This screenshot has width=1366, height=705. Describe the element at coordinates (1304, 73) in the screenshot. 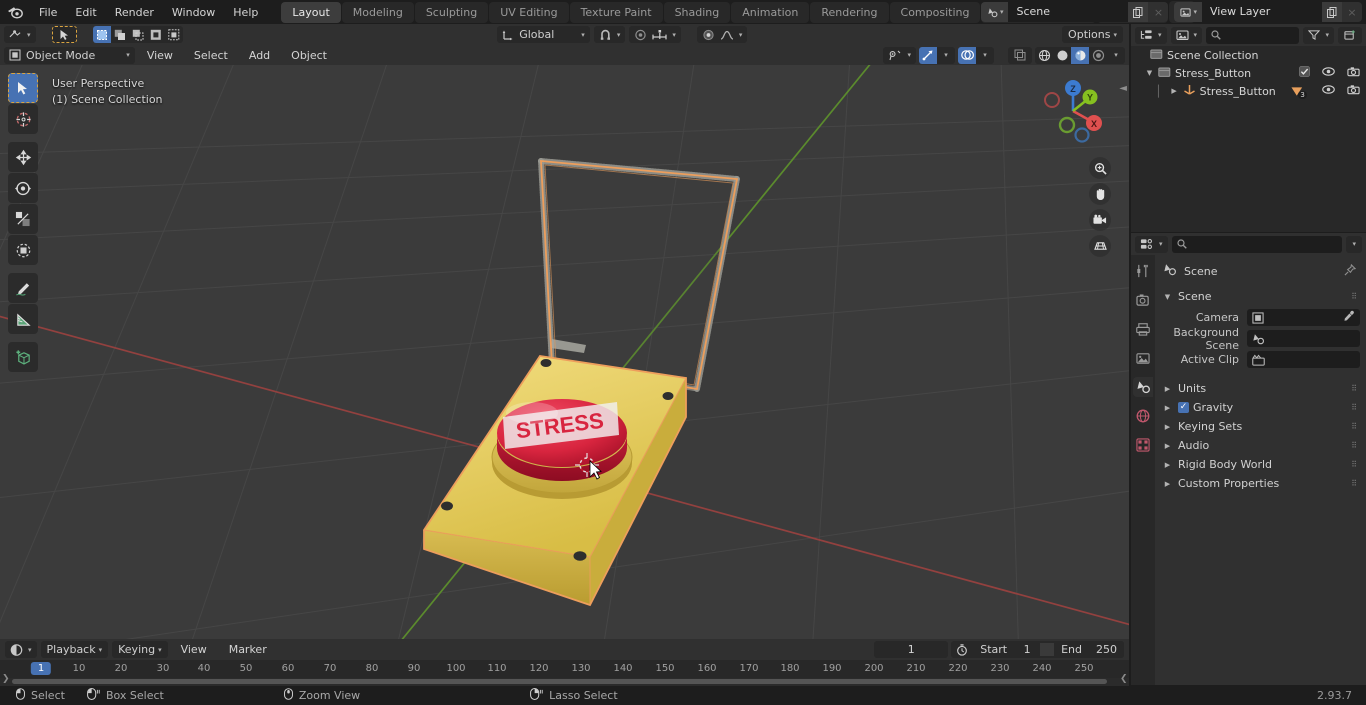

I see `collection-checkbox` at that location.